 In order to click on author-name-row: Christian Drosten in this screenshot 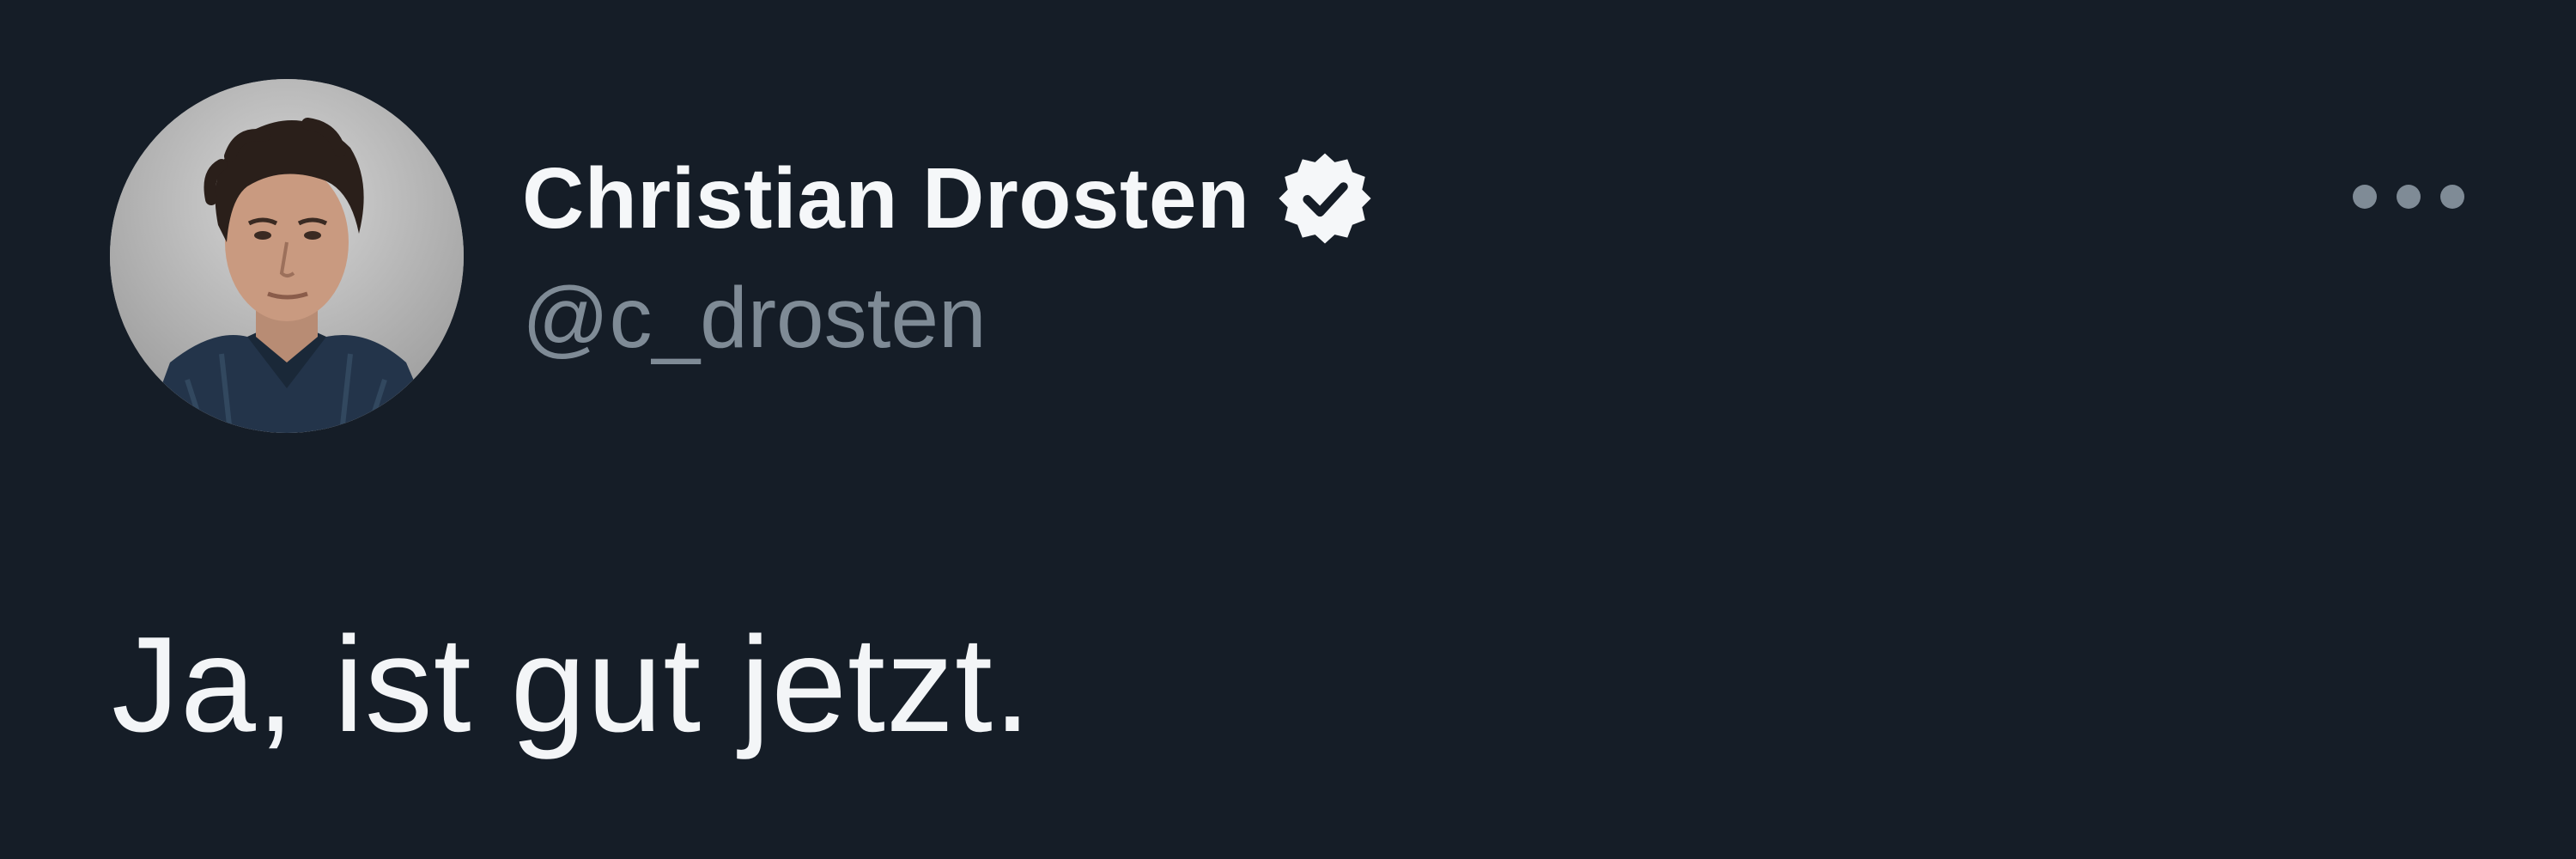, I will do `click(948, 198)`.